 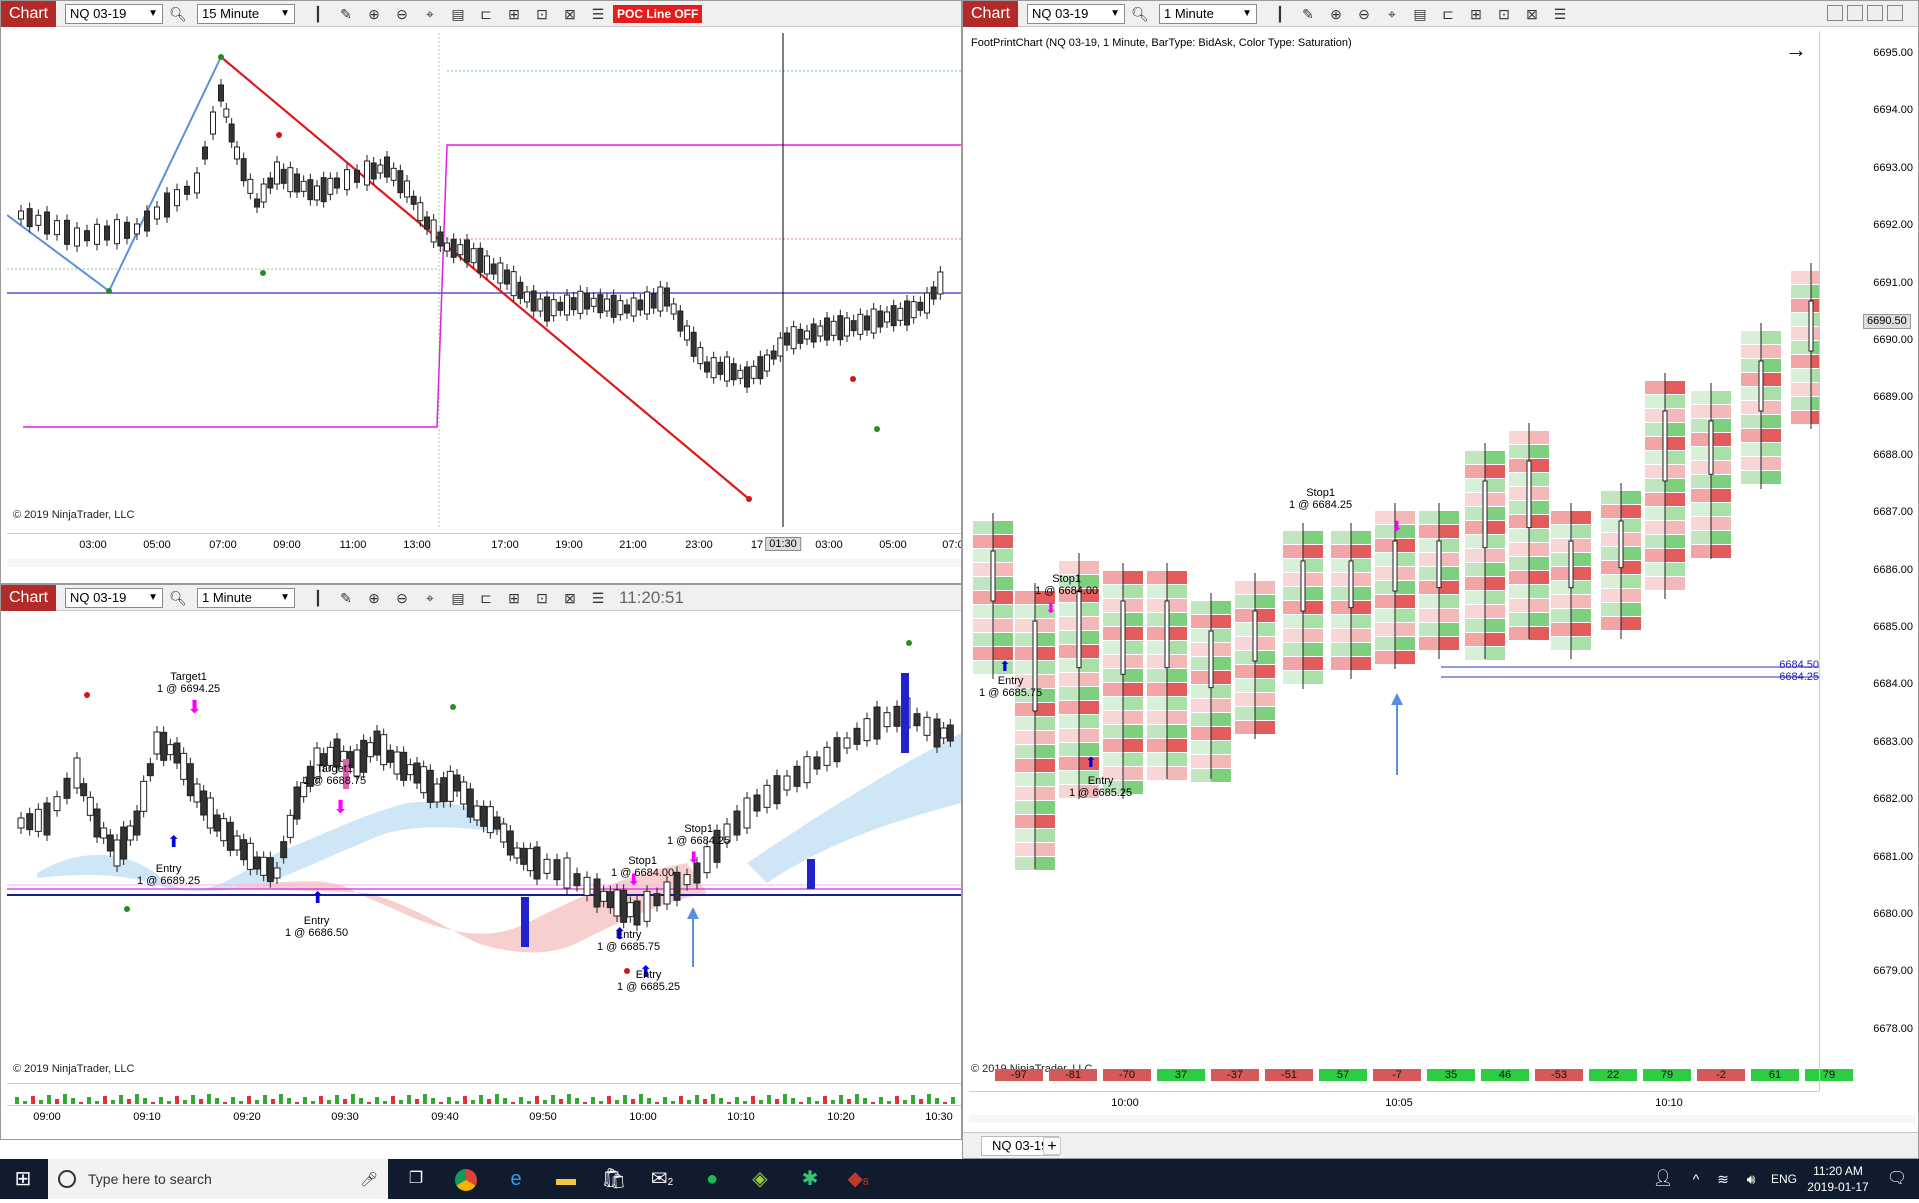 I want to click on microphone-icon: 🎤︎, so click(x=369, y=1179).